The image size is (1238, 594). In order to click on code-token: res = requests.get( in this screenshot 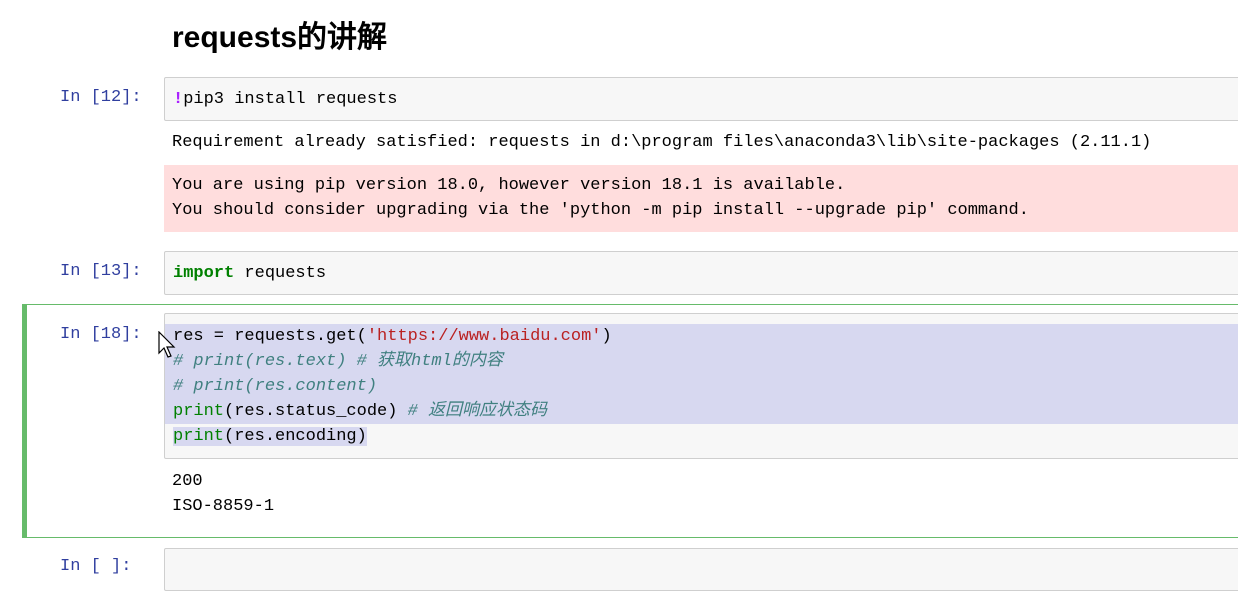, I will do `click(270, 336)`.